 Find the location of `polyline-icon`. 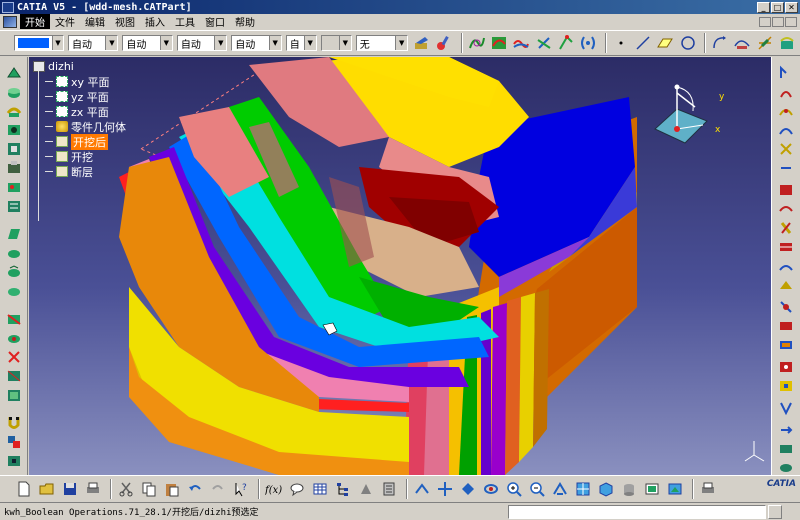

polyline-icon is located at coordinates (742, 43).